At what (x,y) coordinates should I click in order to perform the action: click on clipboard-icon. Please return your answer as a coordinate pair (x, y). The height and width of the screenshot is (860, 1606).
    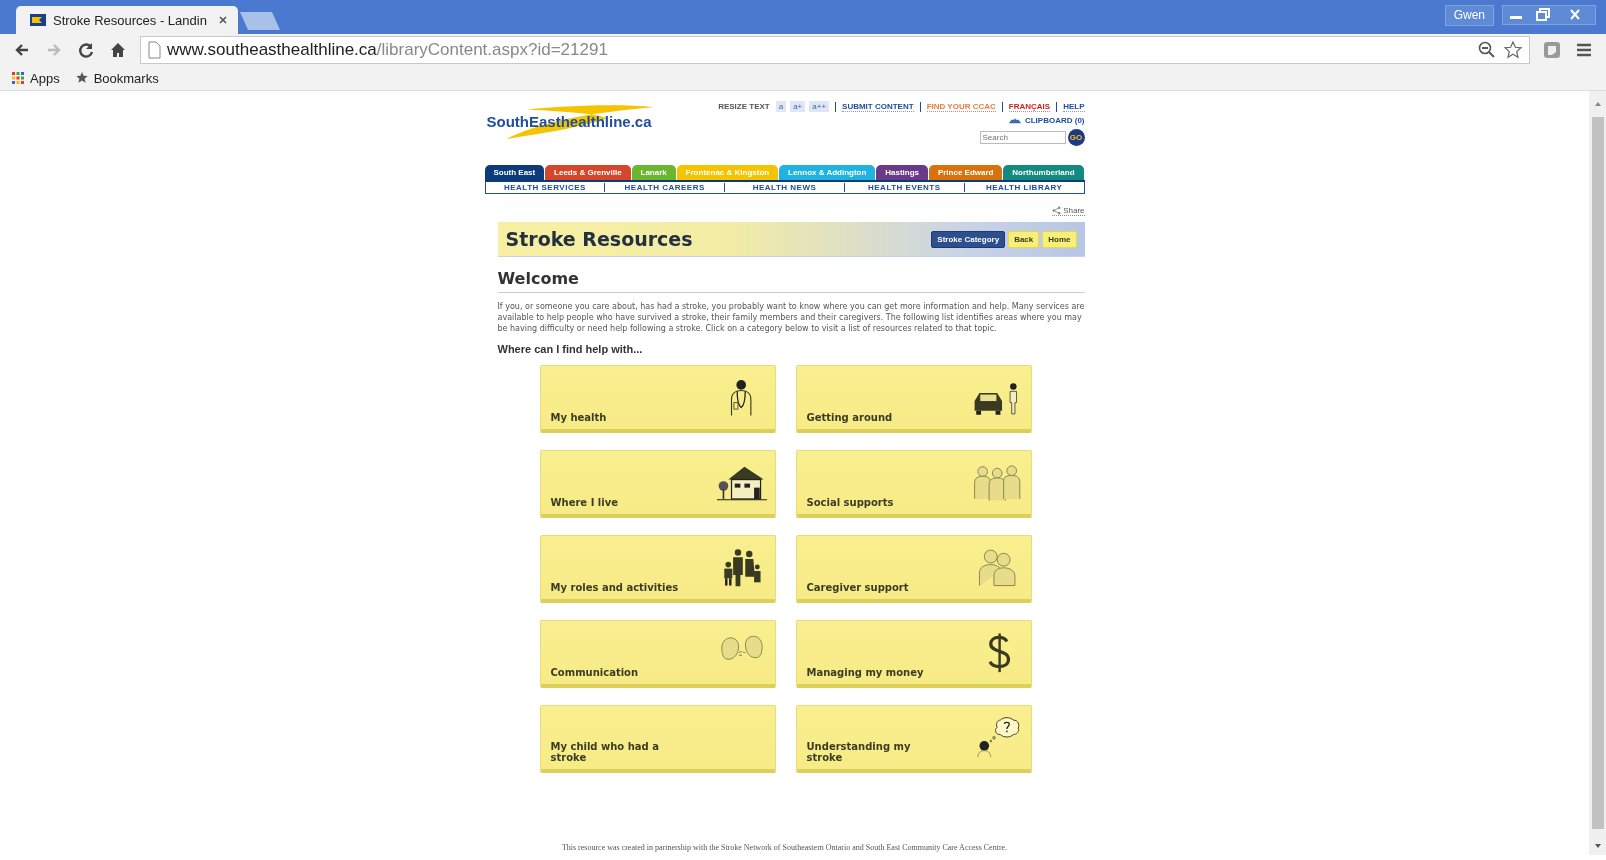
    Looking at the image, I should click on (1014, 120).